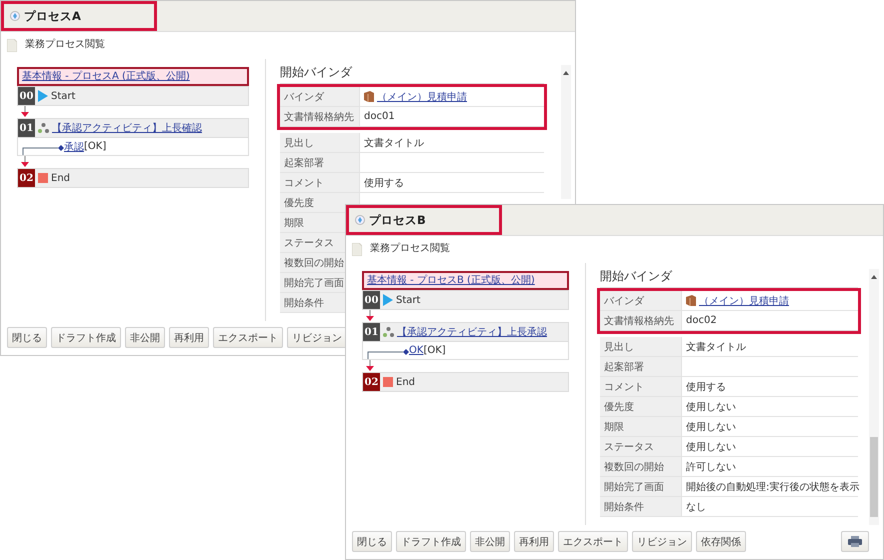 The image size is (884, 560). Describe the element at coordinates (416, 350) in the screenshot. I see `branch-link: OK` at that location.